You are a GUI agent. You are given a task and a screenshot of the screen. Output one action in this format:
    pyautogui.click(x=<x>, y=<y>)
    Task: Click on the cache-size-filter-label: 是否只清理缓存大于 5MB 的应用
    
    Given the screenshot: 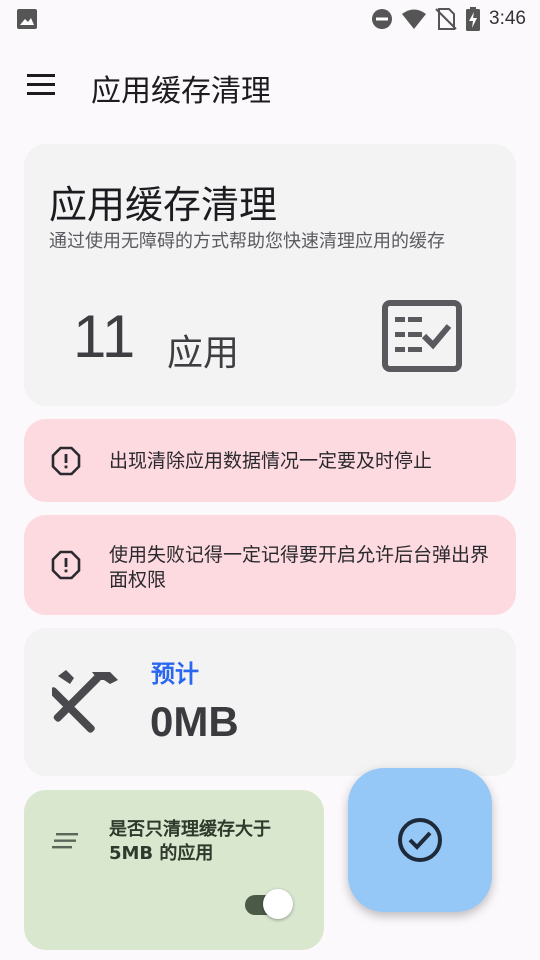 What is the action you would take?
    pyautogui.click(x=190, y=841)
    